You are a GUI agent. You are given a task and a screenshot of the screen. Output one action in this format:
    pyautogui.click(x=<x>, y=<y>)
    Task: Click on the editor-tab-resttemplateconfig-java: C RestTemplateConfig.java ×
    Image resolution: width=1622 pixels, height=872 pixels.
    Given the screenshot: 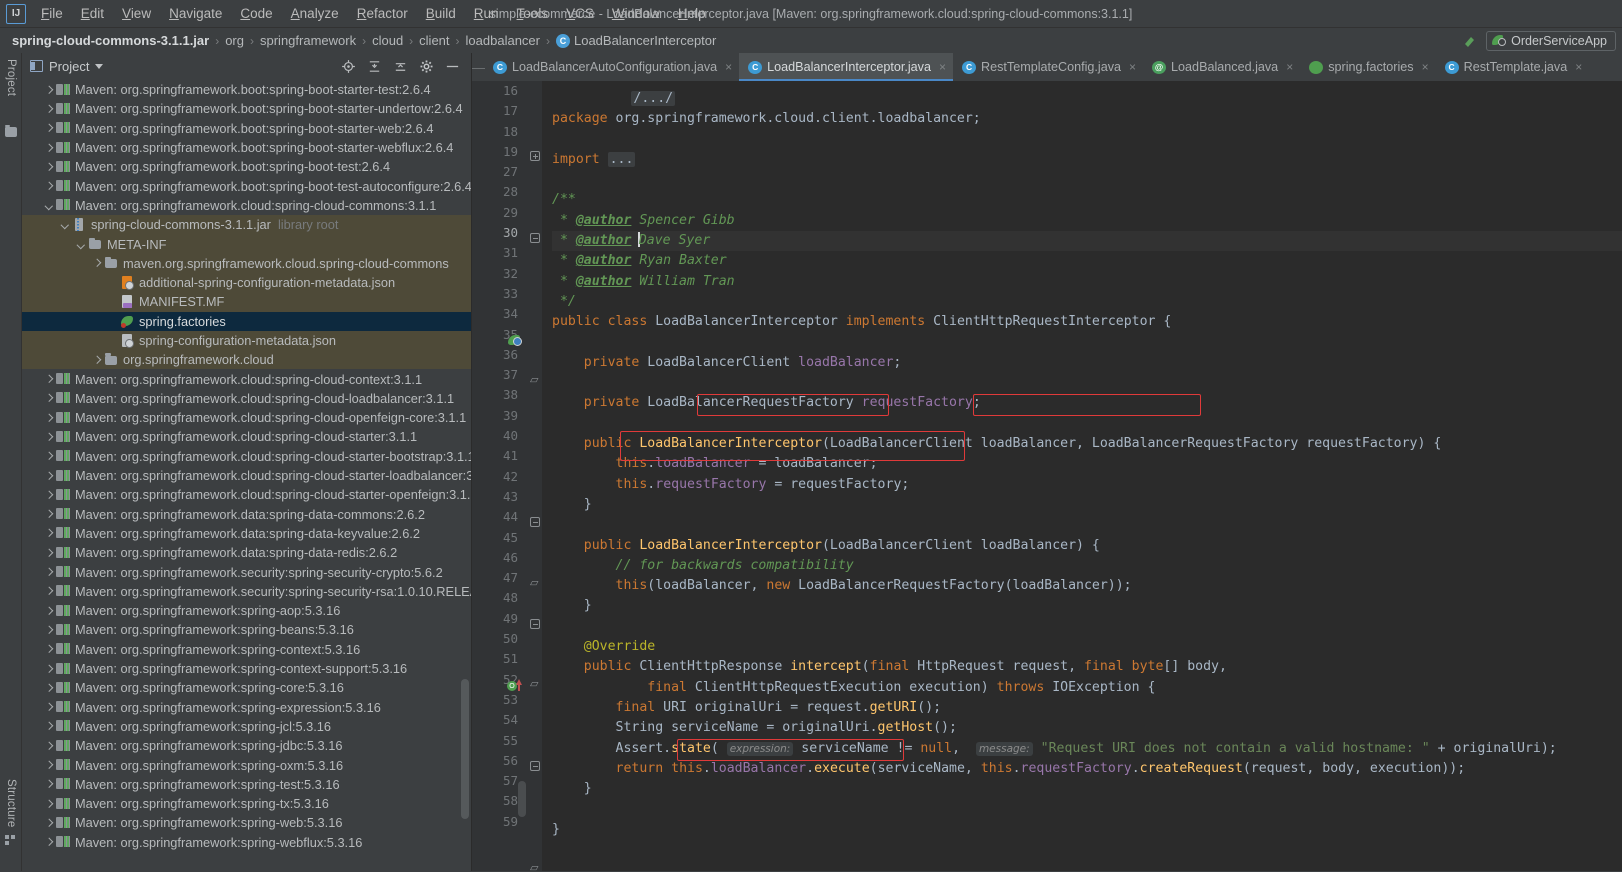 What is the action you would take?
    pyautogui.click(x=1048, y=67)
    